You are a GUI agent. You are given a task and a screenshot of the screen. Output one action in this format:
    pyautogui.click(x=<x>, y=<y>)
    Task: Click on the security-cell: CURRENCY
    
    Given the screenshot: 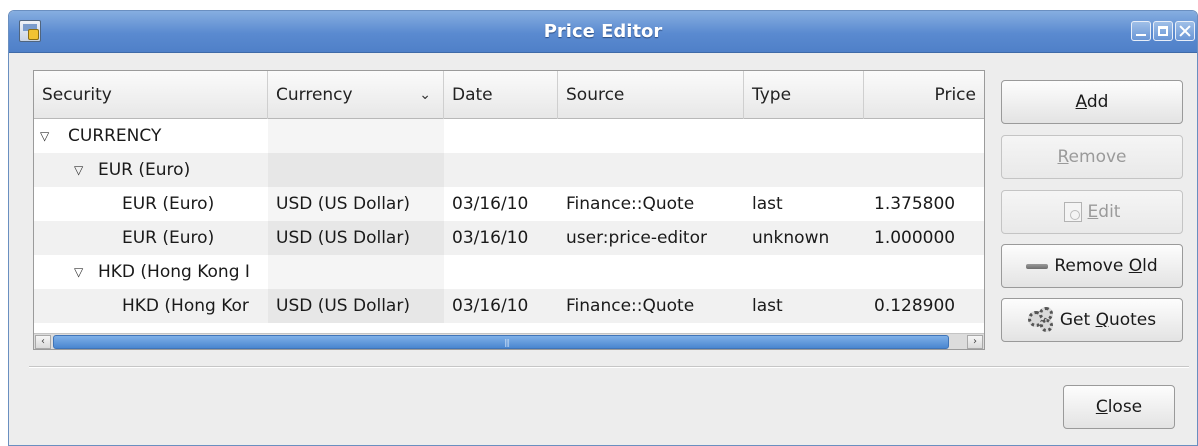 What is the action you would take?
    pyautogui.click(x=115, y=136)
    